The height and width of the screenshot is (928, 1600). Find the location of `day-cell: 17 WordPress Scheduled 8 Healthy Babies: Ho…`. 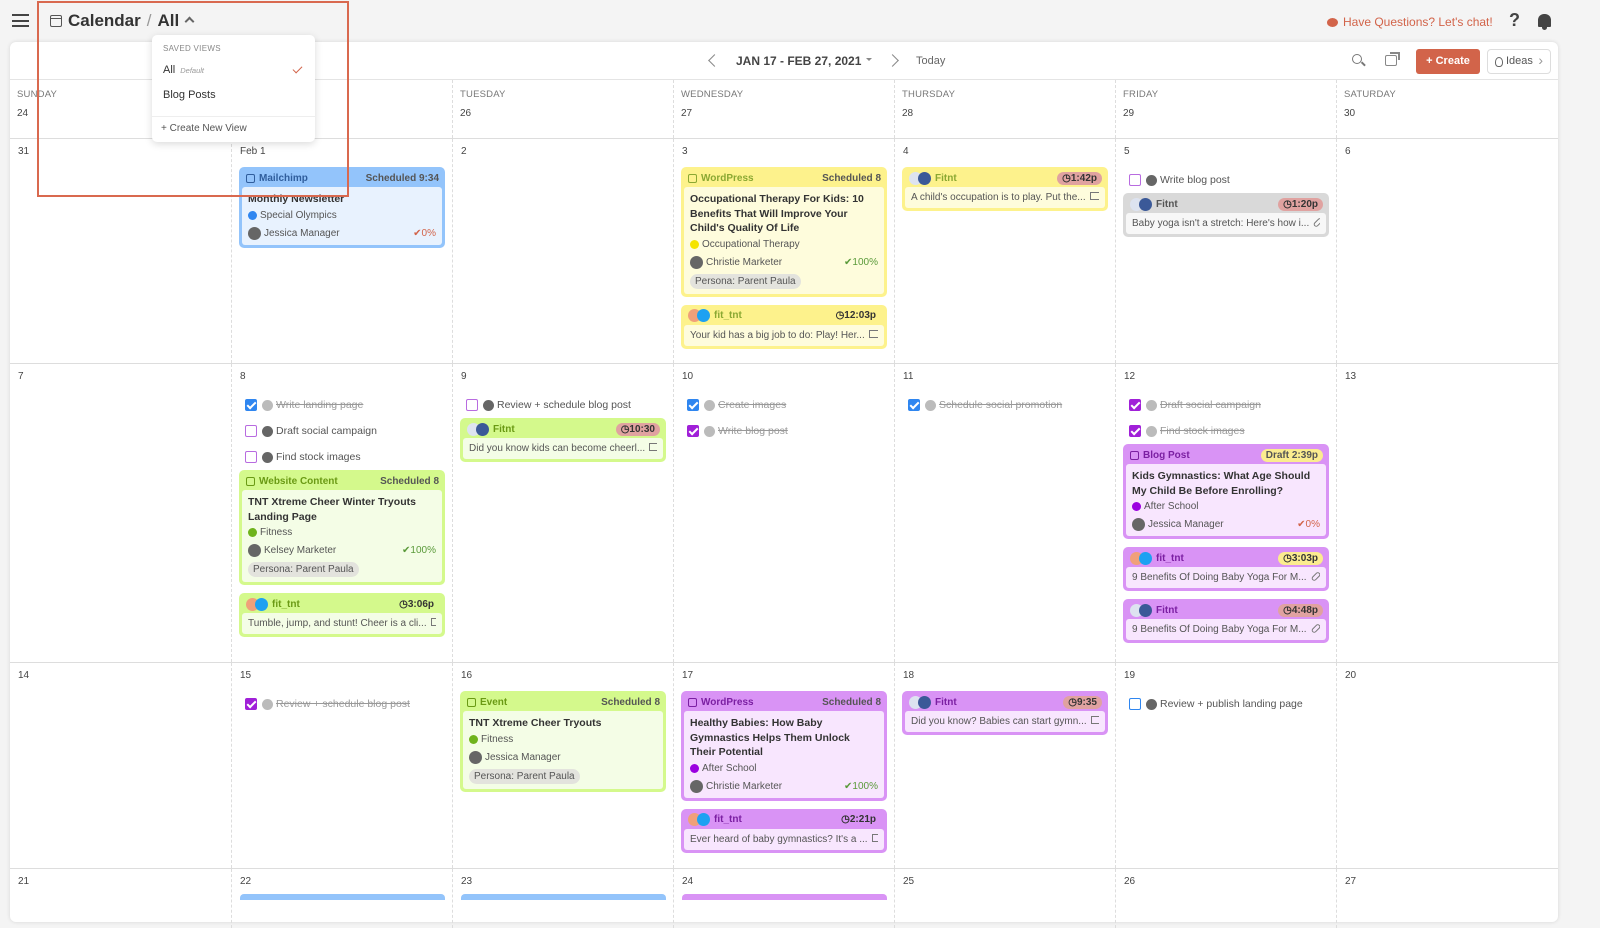

day-cell: 17 WordPress Scheduled 8 Healthy Babies: Ho… is located at coordinates (783, 765).